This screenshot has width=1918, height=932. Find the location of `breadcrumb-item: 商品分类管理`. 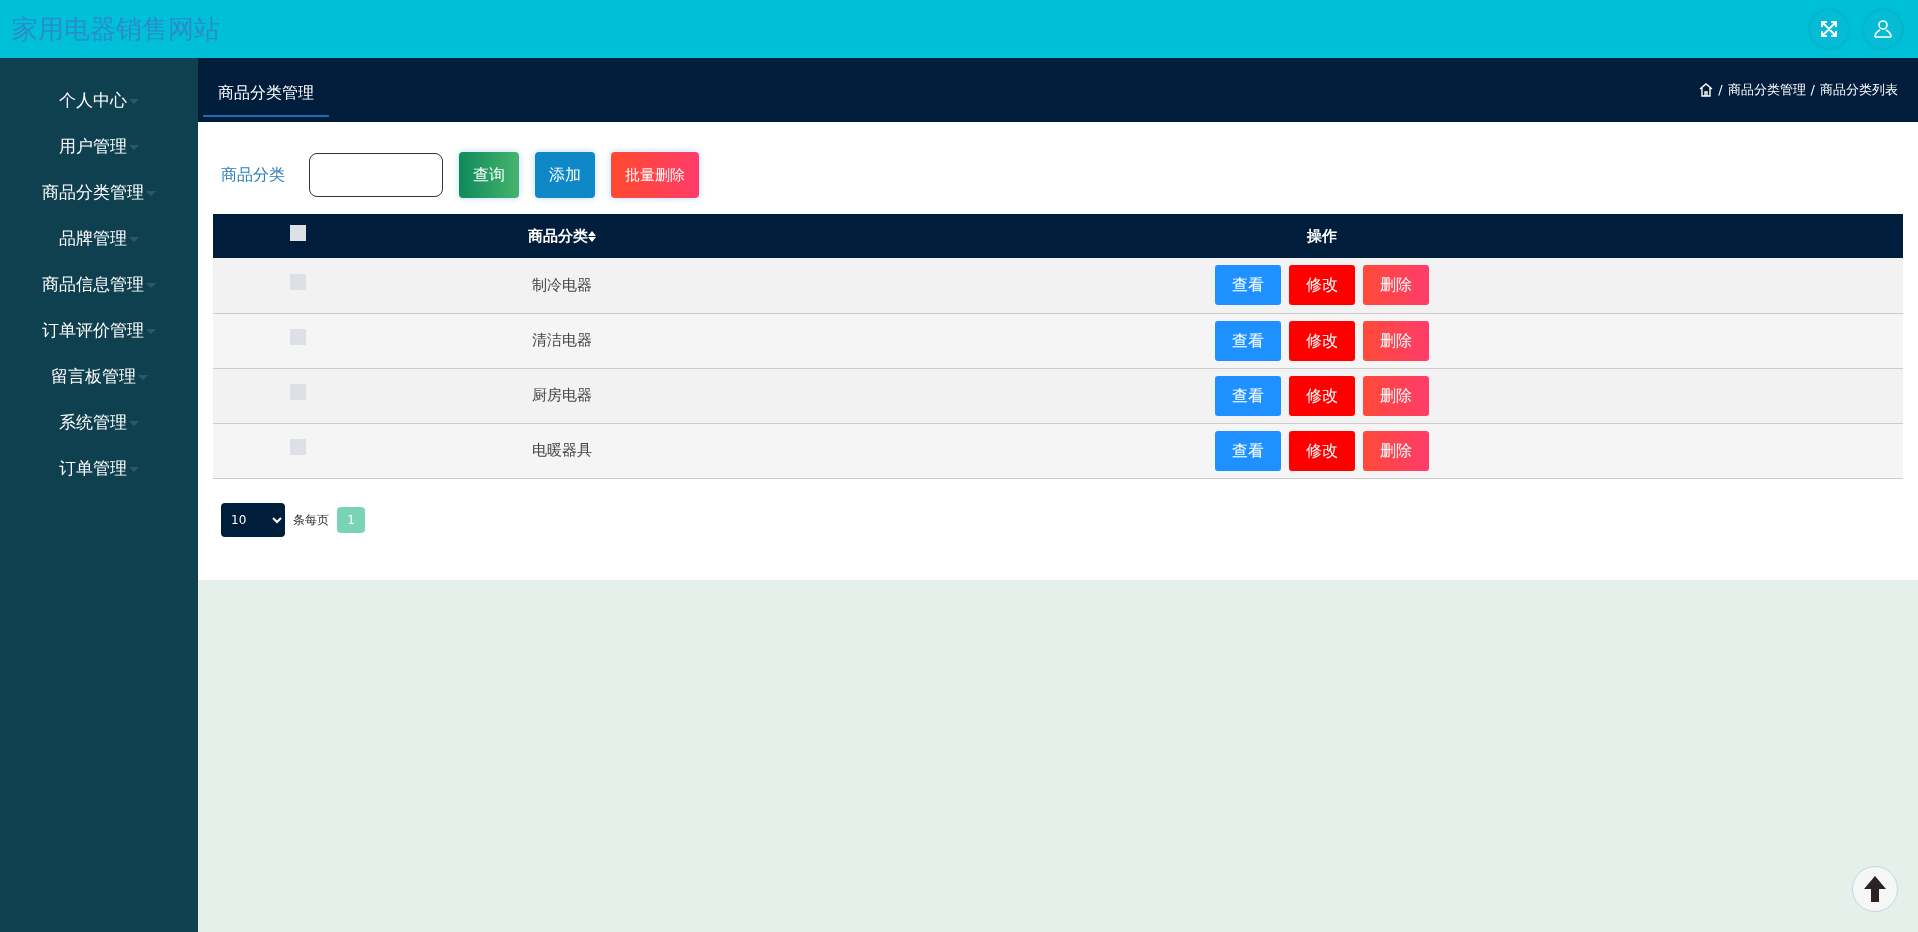

breadcrumb-item: 商品分类管理 is located at coordinates (1766, 90).